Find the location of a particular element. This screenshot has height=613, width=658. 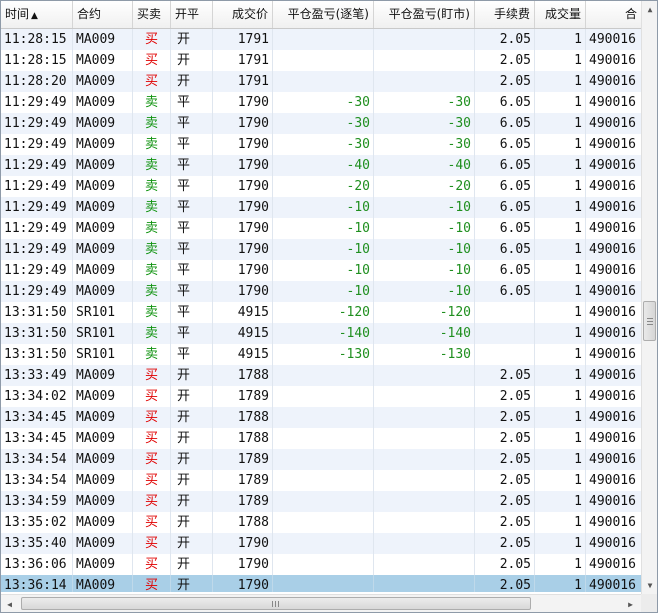

column-header-qty: 成交量 is located at coordinates (560, 14).